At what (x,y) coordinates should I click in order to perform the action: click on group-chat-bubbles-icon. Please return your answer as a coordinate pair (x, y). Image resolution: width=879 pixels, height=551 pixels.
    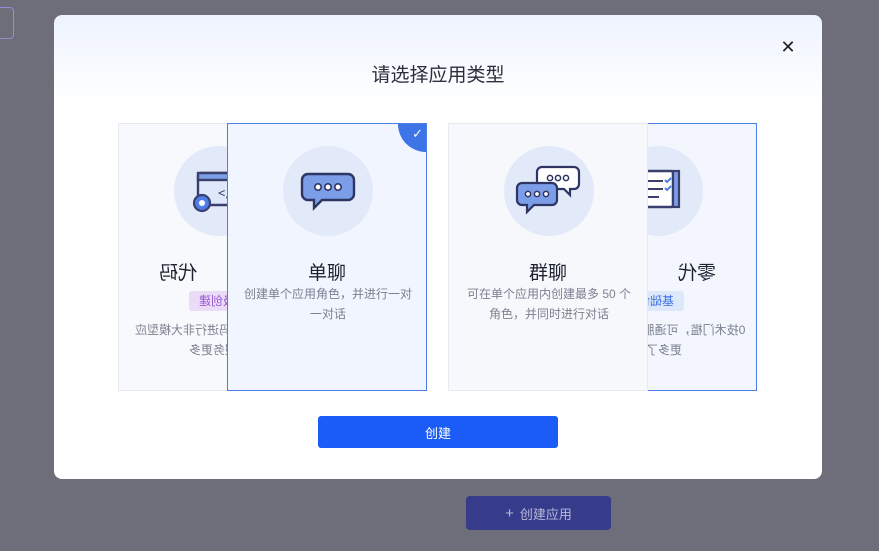
    Looking at the image, I should click on (549, 191).